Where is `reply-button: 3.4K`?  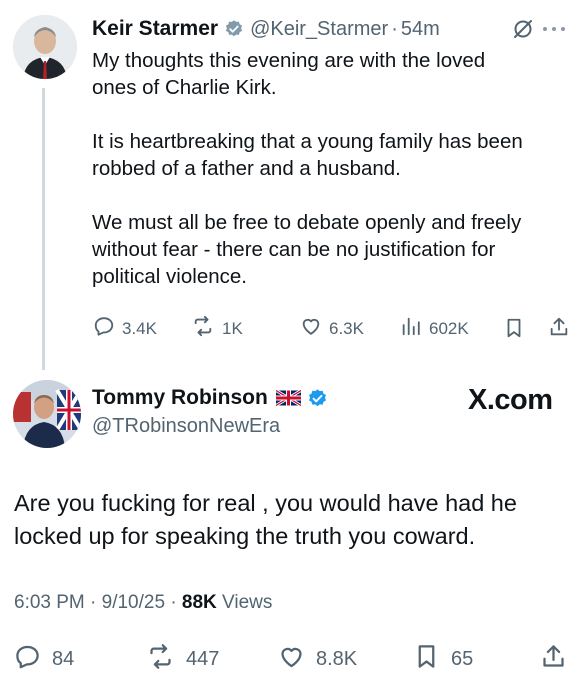 reply-button: 3.4K is located at coordinates (125, 328).